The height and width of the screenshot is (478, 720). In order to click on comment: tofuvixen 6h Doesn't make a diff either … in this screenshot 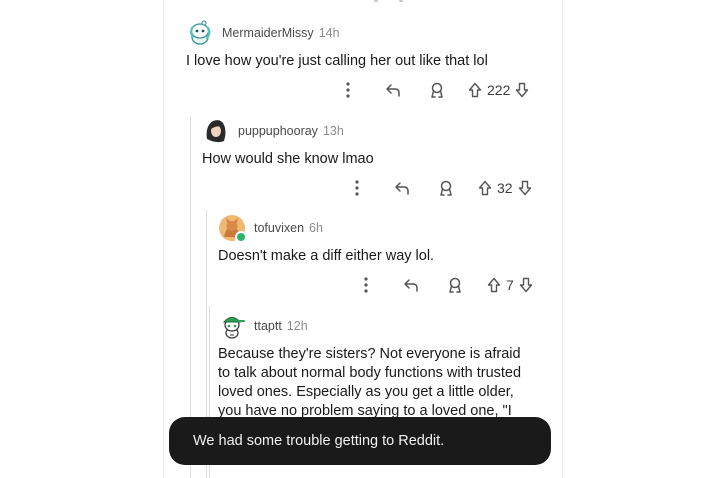, I will do `click(383, 239)`.